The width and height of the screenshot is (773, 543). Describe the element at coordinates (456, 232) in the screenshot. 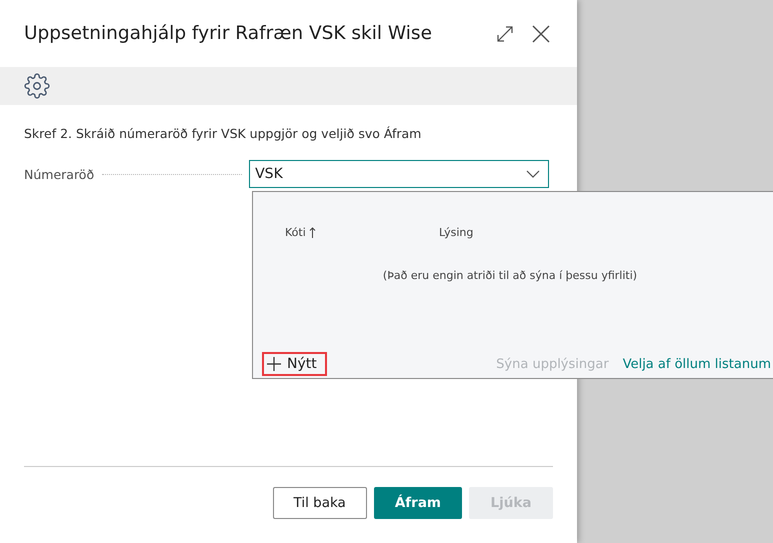

I see `column-header: Lýsing` at that location.